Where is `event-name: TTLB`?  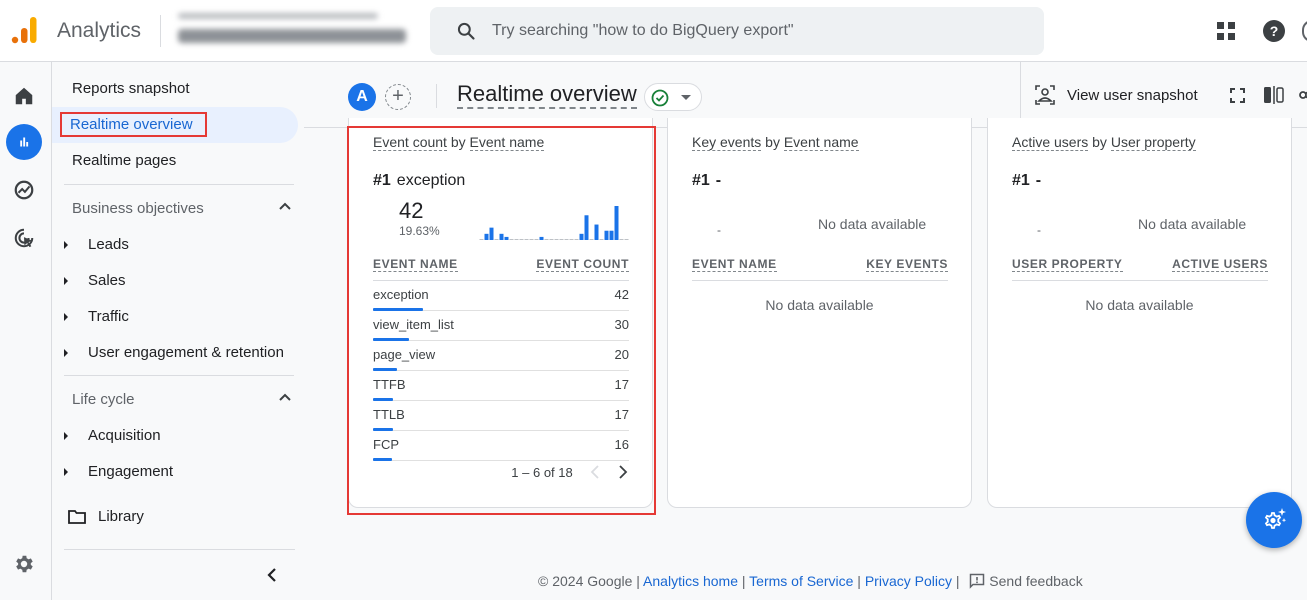
event-name: TTLB is located at coordinates (389, 414).